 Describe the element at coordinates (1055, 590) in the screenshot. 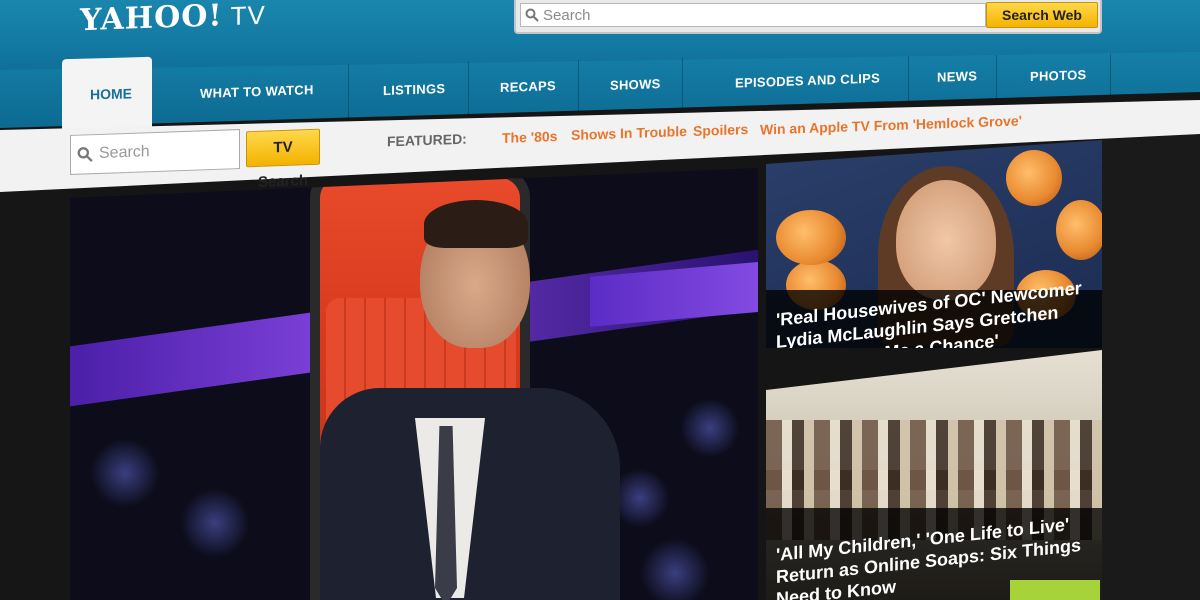

I see `ad-strip` at that location.